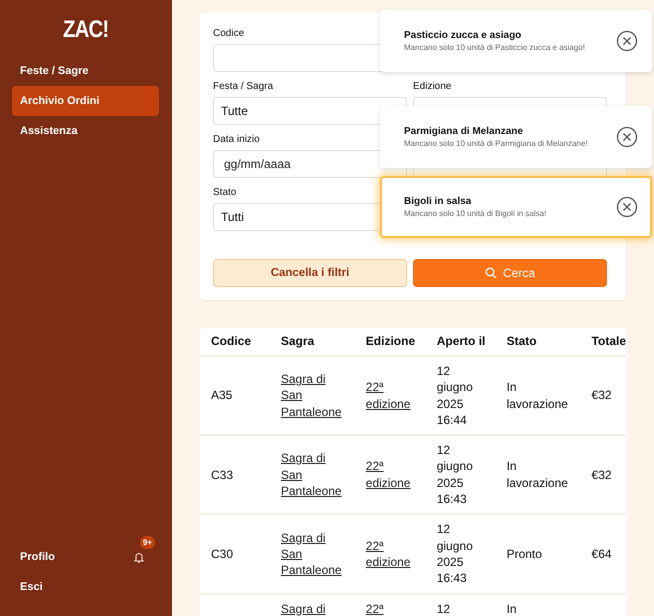 The height and width of the screenshot is (616, 654). What do you see at coordinates (390, 342) in the screenshot?
I see `column-header: Edizione` at bounding box center [390, 342].